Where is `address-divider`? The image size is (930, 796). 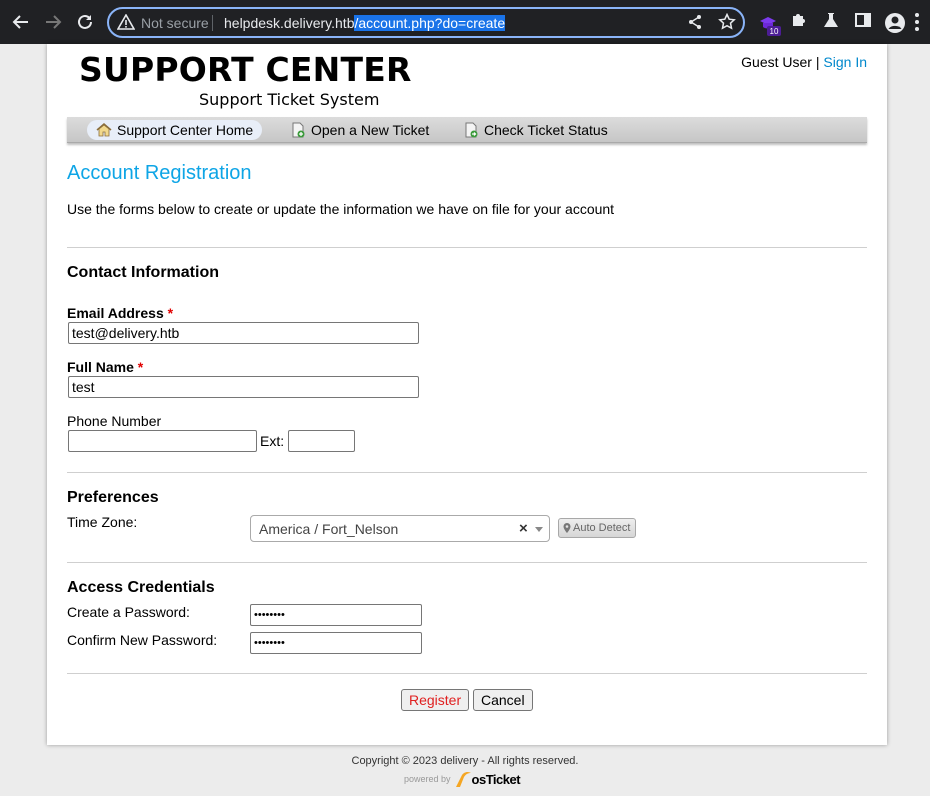 address-divider is located at coordinates (212, 23).